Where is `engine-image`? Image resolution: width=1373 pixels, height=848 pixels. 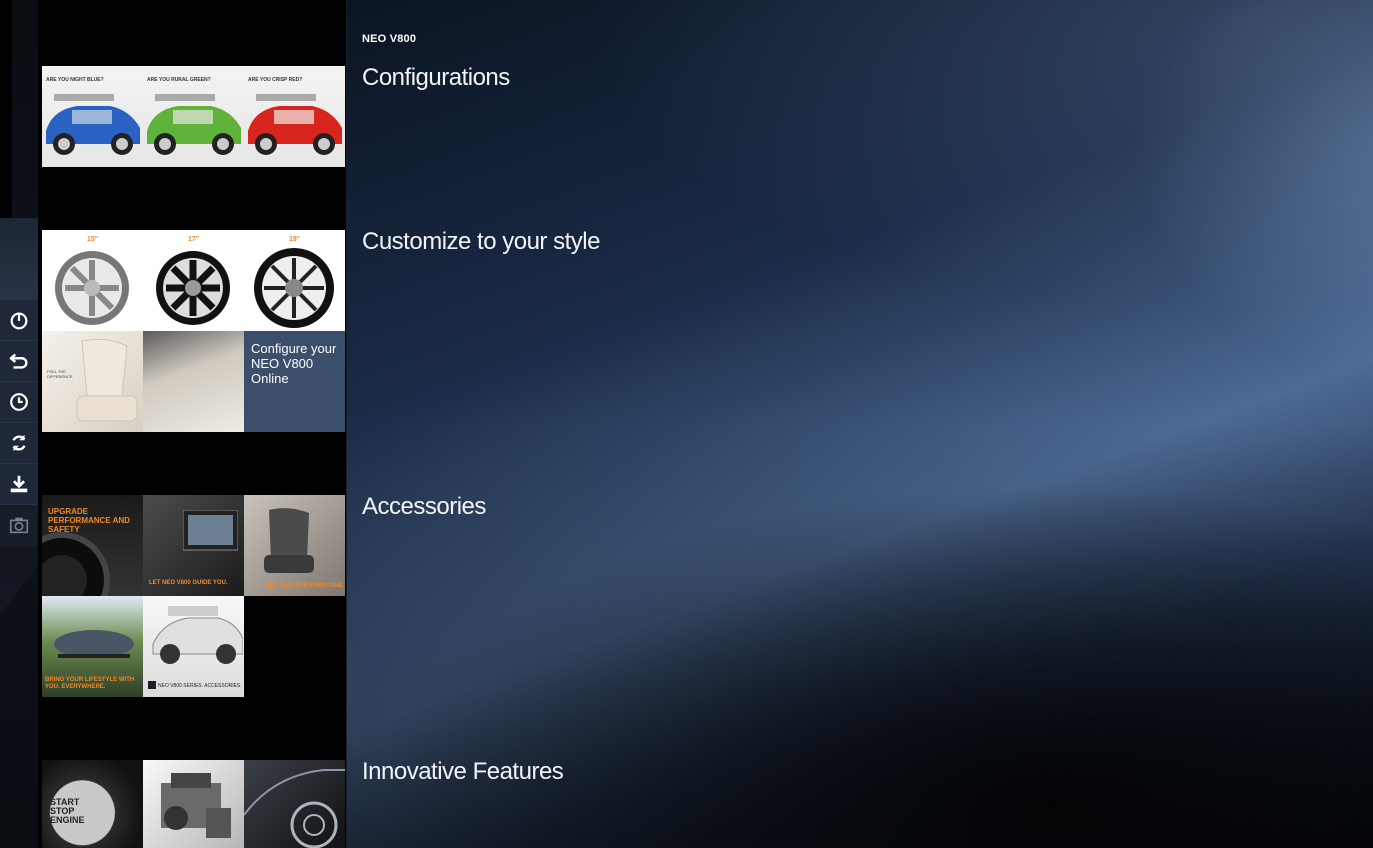 engine-image is located at coordinates (196, 805).